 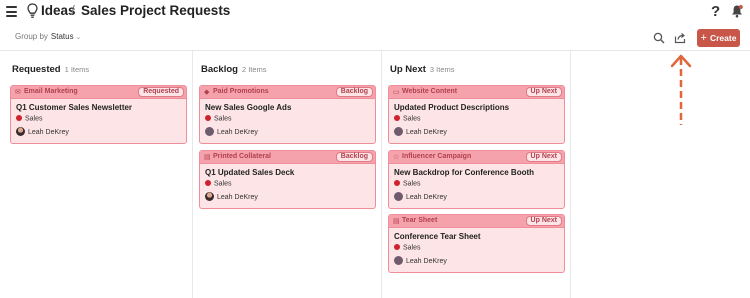 What do you see at coordinates (77, 69) in the screenshot?
I see `column-count: 1 Items` at bounding box center [77, 69].